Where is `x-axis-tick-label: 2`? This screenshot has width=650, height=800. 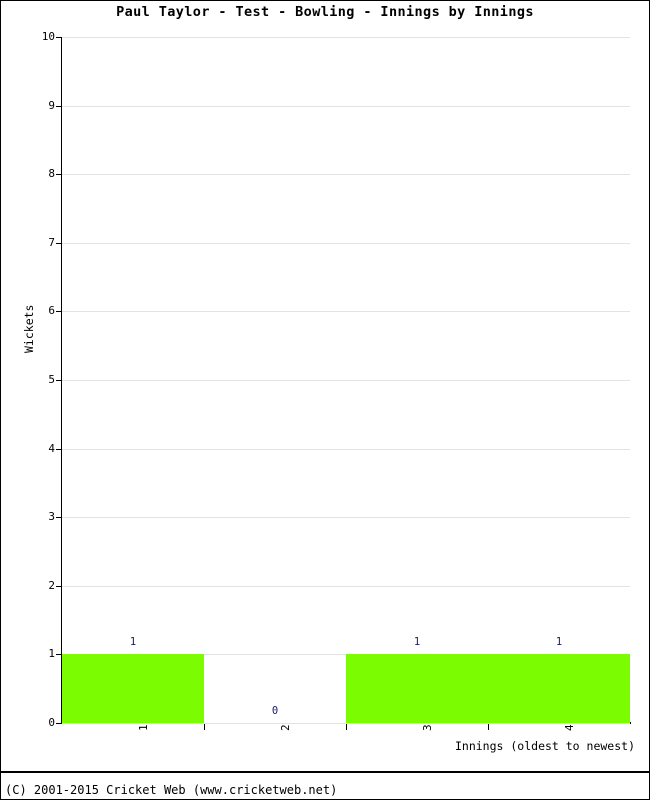 x-axis-tick-label: 2 is located at coordinates (285, 727).